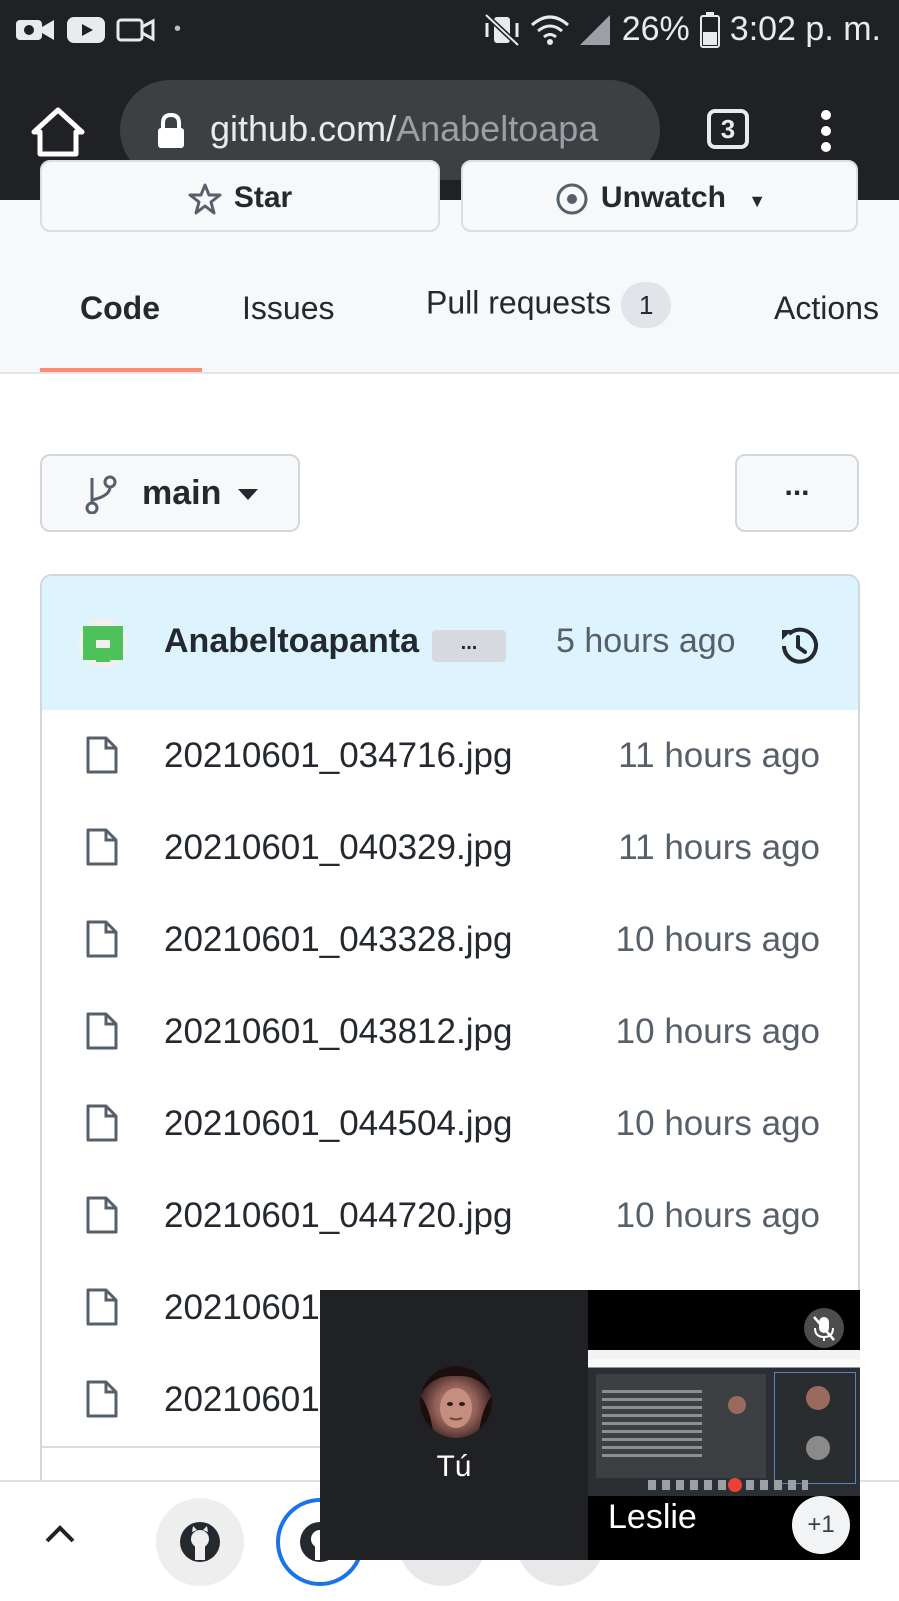 The image size is (899, 1601). I want to click on battery-icon, so click(709, 29).